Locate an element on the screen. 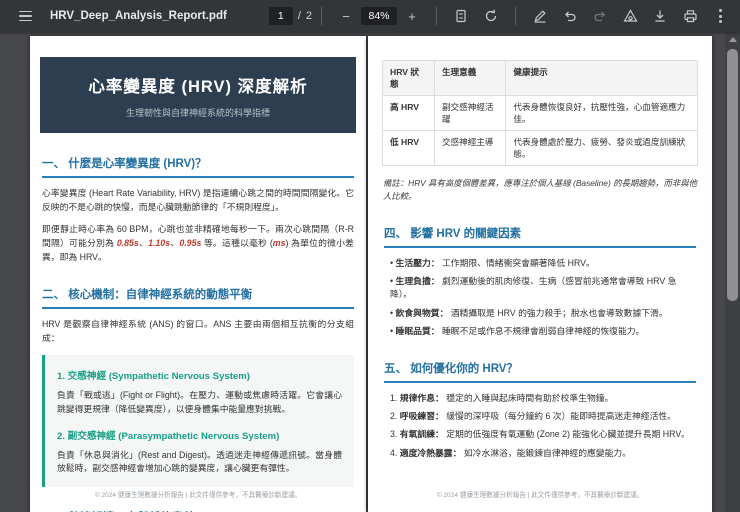  list-item: • 飲食與物質： 酒精攝取是 HRV 的強力殺手；脫水也會導致數據下滑。 is located at coordinates (543, 313).